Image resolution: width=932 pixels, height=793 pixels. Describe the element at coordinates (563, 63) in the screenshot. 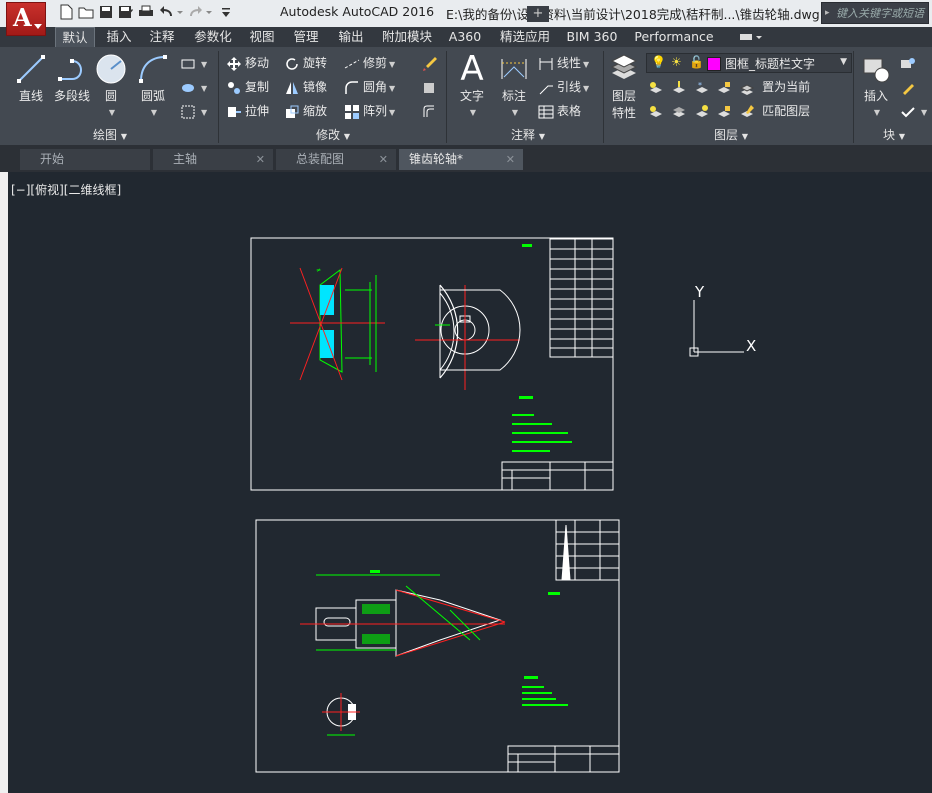

I see `linear-dim-button: 线性 ▼` at that location.